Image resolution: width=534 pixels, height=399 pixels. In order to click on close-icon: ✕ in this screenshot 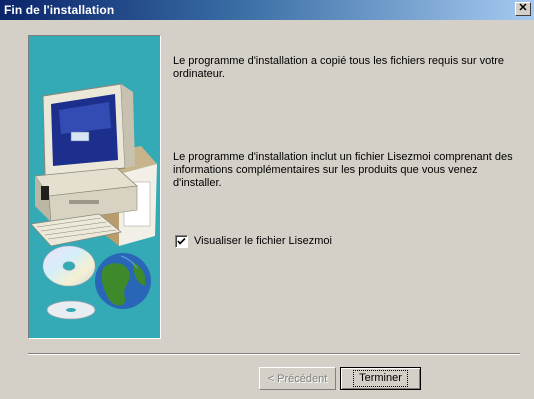, I will do `click(523, 8)`.